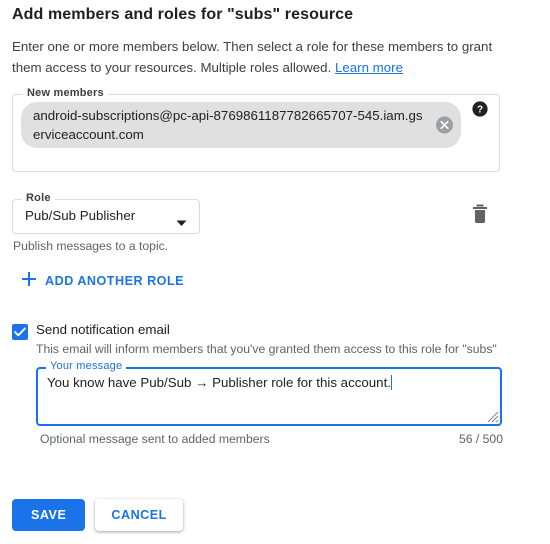 This screenshot has width=550, height=544. What do you see at coordinates (80, 215) in the screenshot?
I see `role-selected-value: Pub/Sub Publisher` at bounding box center [80, 215].